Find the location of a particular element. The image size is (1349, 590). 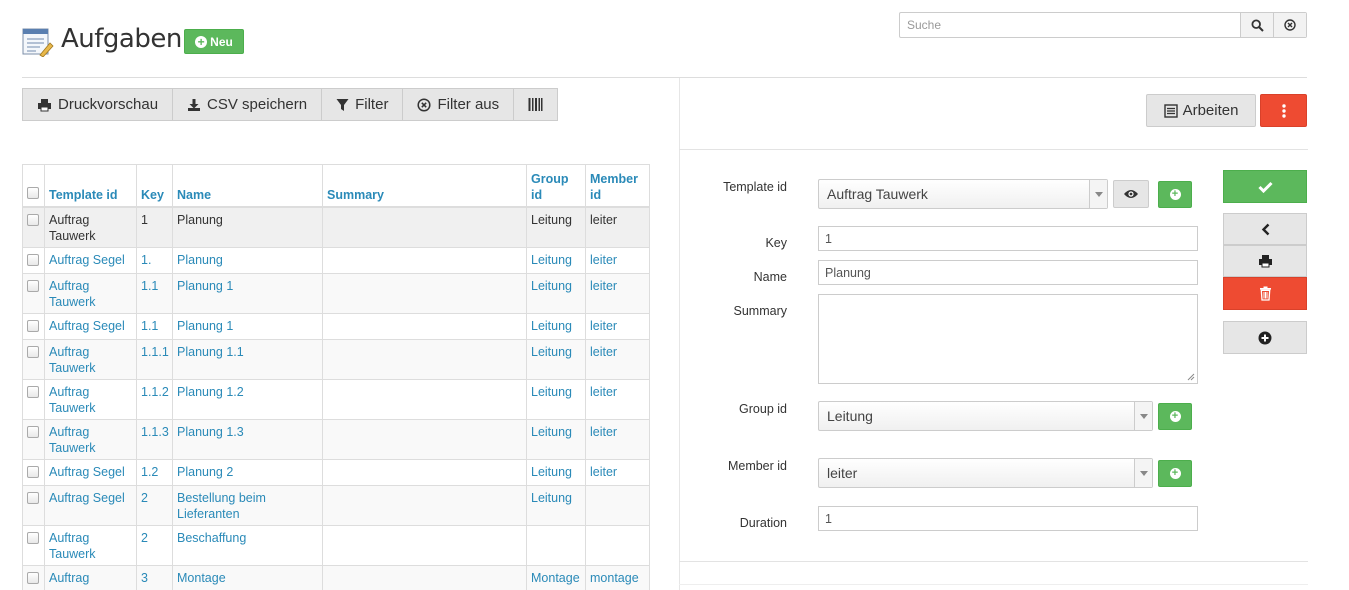

cell-key-link: 1.1.1 is located at coordinates (155, 352).